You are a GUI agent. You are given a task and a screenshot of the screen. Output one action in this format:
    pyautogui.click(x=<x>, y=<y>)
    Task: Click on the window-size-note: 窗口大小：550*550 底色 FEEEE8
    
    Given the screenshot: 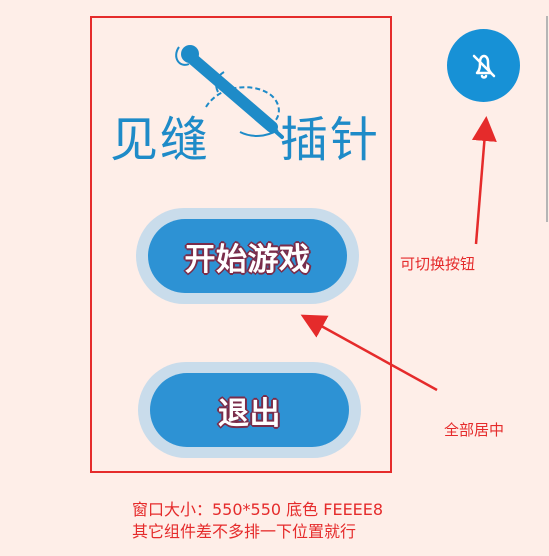 What is the action you would take?
    pyautogui.click(x=258, y=509)
    